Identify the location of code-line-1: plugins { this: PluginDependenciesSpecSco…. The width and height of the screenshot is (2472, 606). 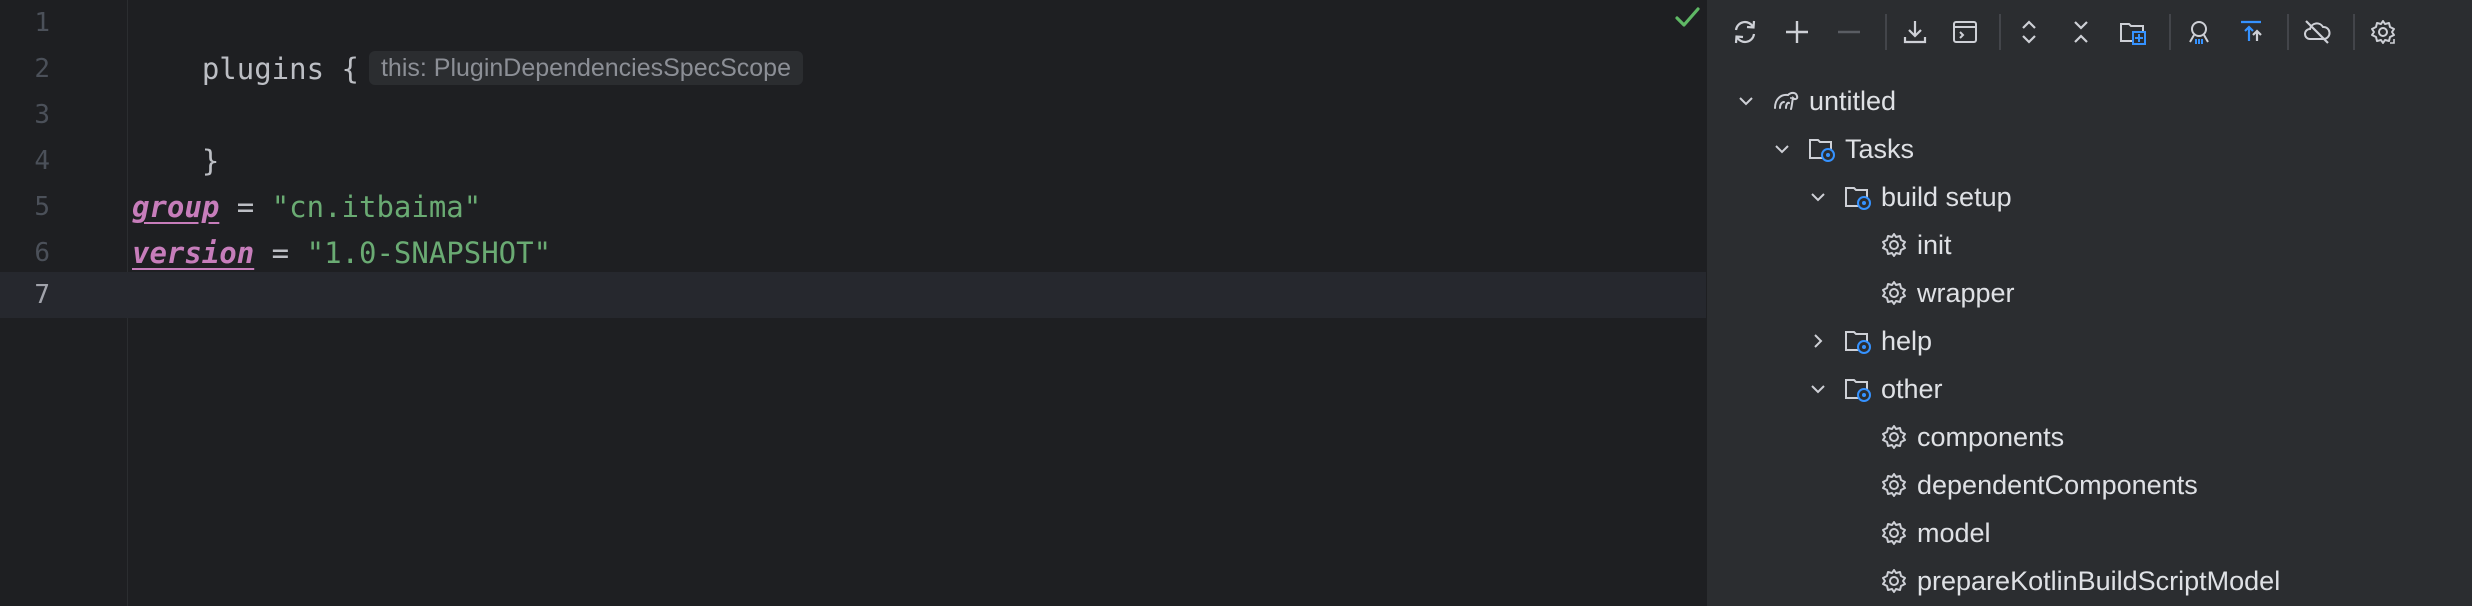
(467, 69).